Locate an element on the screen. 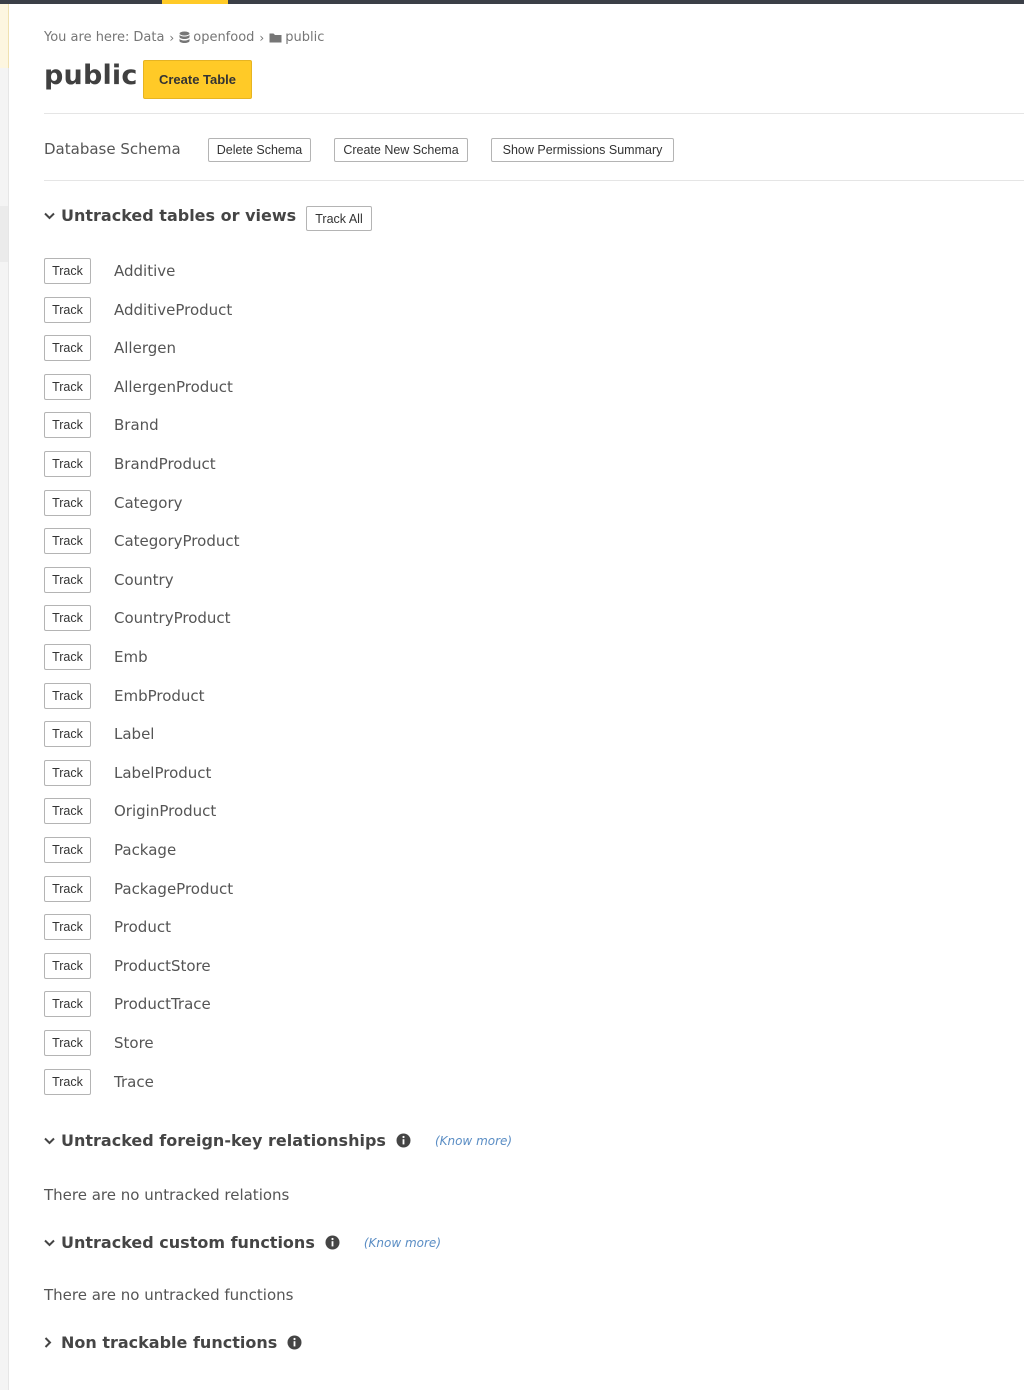  untracked-relations-title: Untracked foreign-key relationships is located at coordinates (223, 1140).